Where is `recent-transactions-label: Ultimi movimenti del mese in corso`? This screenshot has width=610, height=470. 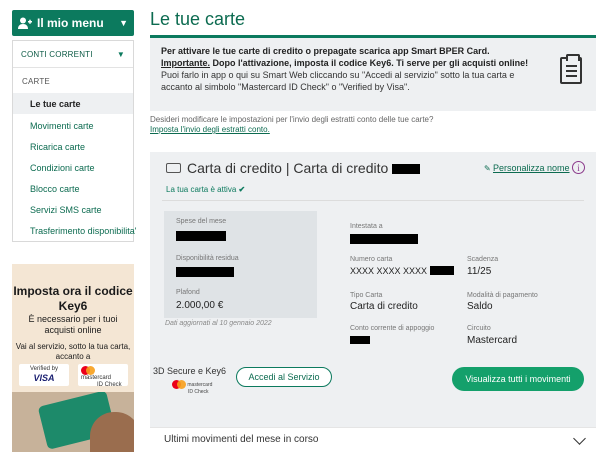 recent-transactions-label: Ultimi movimenti del mese in corso is located at coordinates (241, 439).